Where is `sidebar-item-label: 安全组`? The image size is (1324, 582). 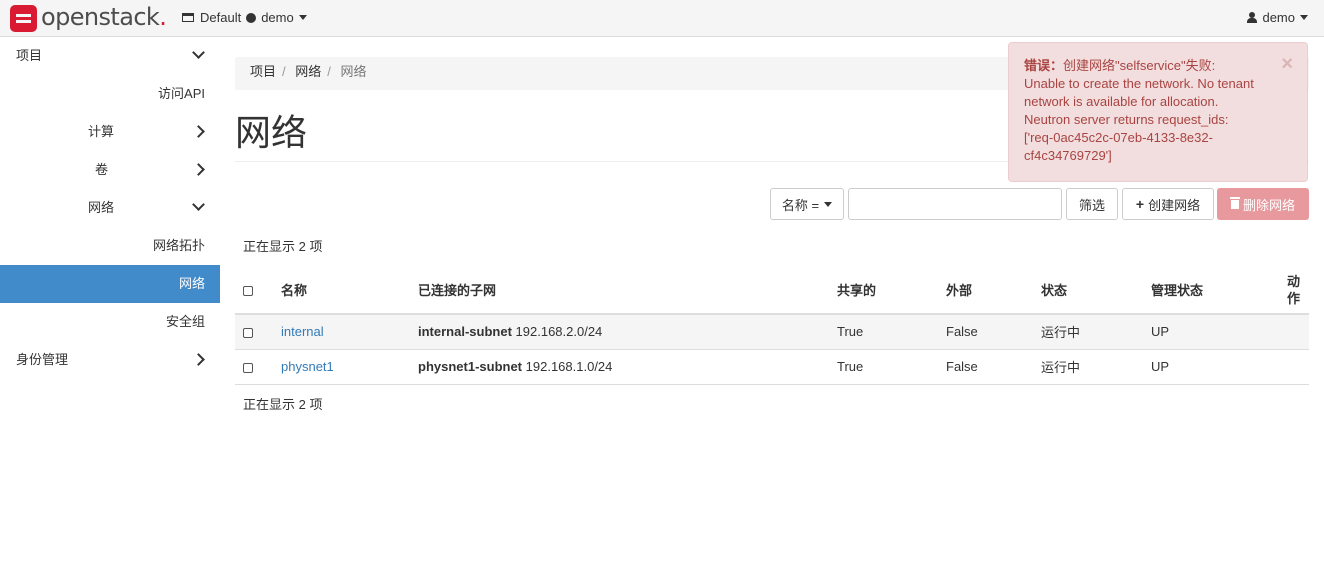
sidebar-item-label: 安全组 is located at coordinates (185, 321).